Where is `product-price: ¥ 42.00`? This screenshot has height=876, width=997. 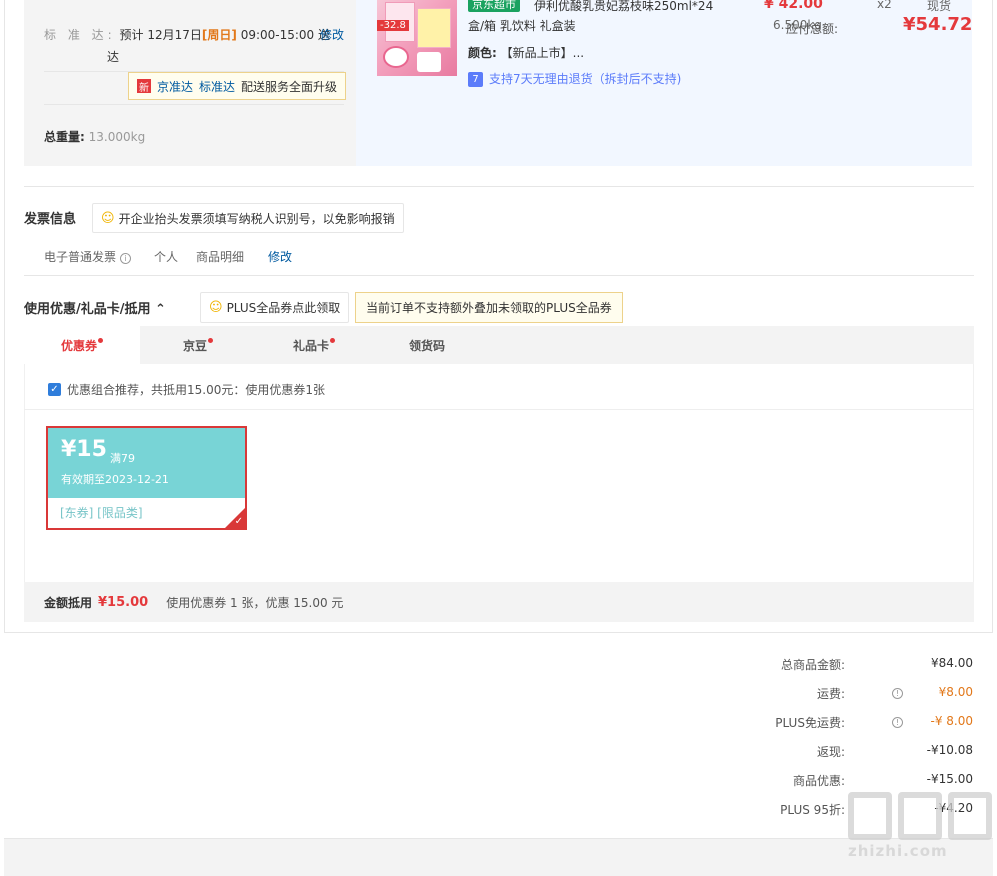 product-price: ¥ 42.00 is located at coordinates (793, 6).